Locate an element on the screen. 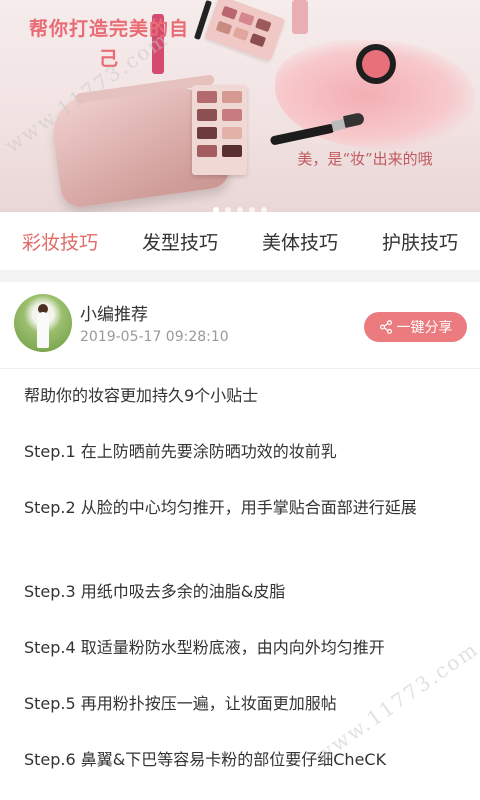 Image resolution: width=480 pixels, height=800 pixels. share-icon is located at coordinates (385, 327).